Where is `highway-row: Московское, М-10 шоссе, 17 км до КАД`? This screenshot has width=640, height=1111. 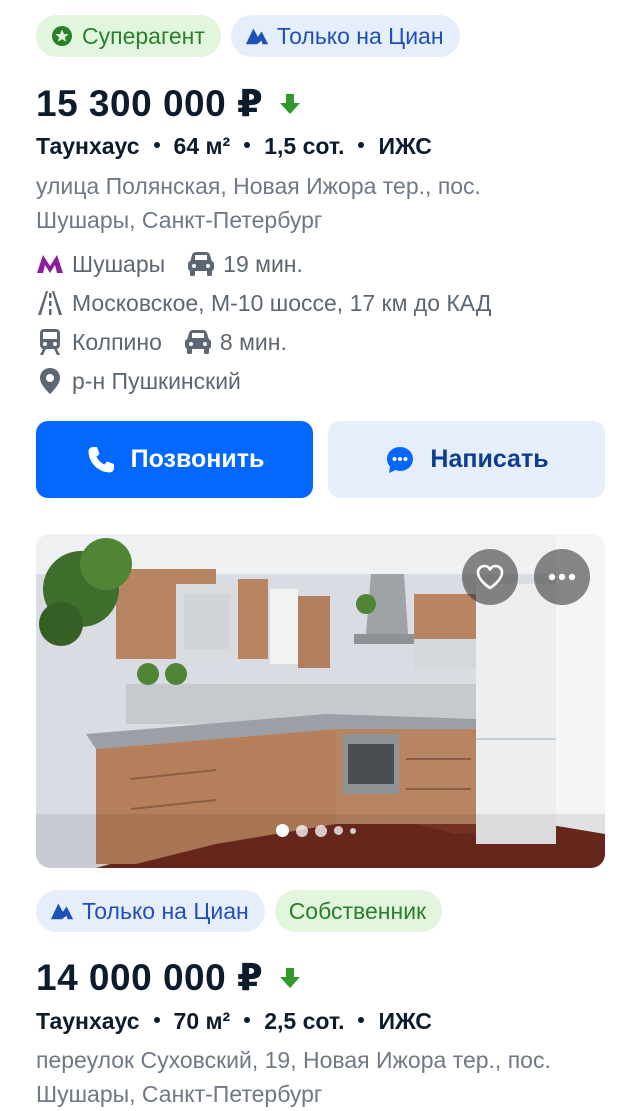 highway-row: Московское, М-10 шоссе, 17 км до КАД is located at coordinates (264, 303).